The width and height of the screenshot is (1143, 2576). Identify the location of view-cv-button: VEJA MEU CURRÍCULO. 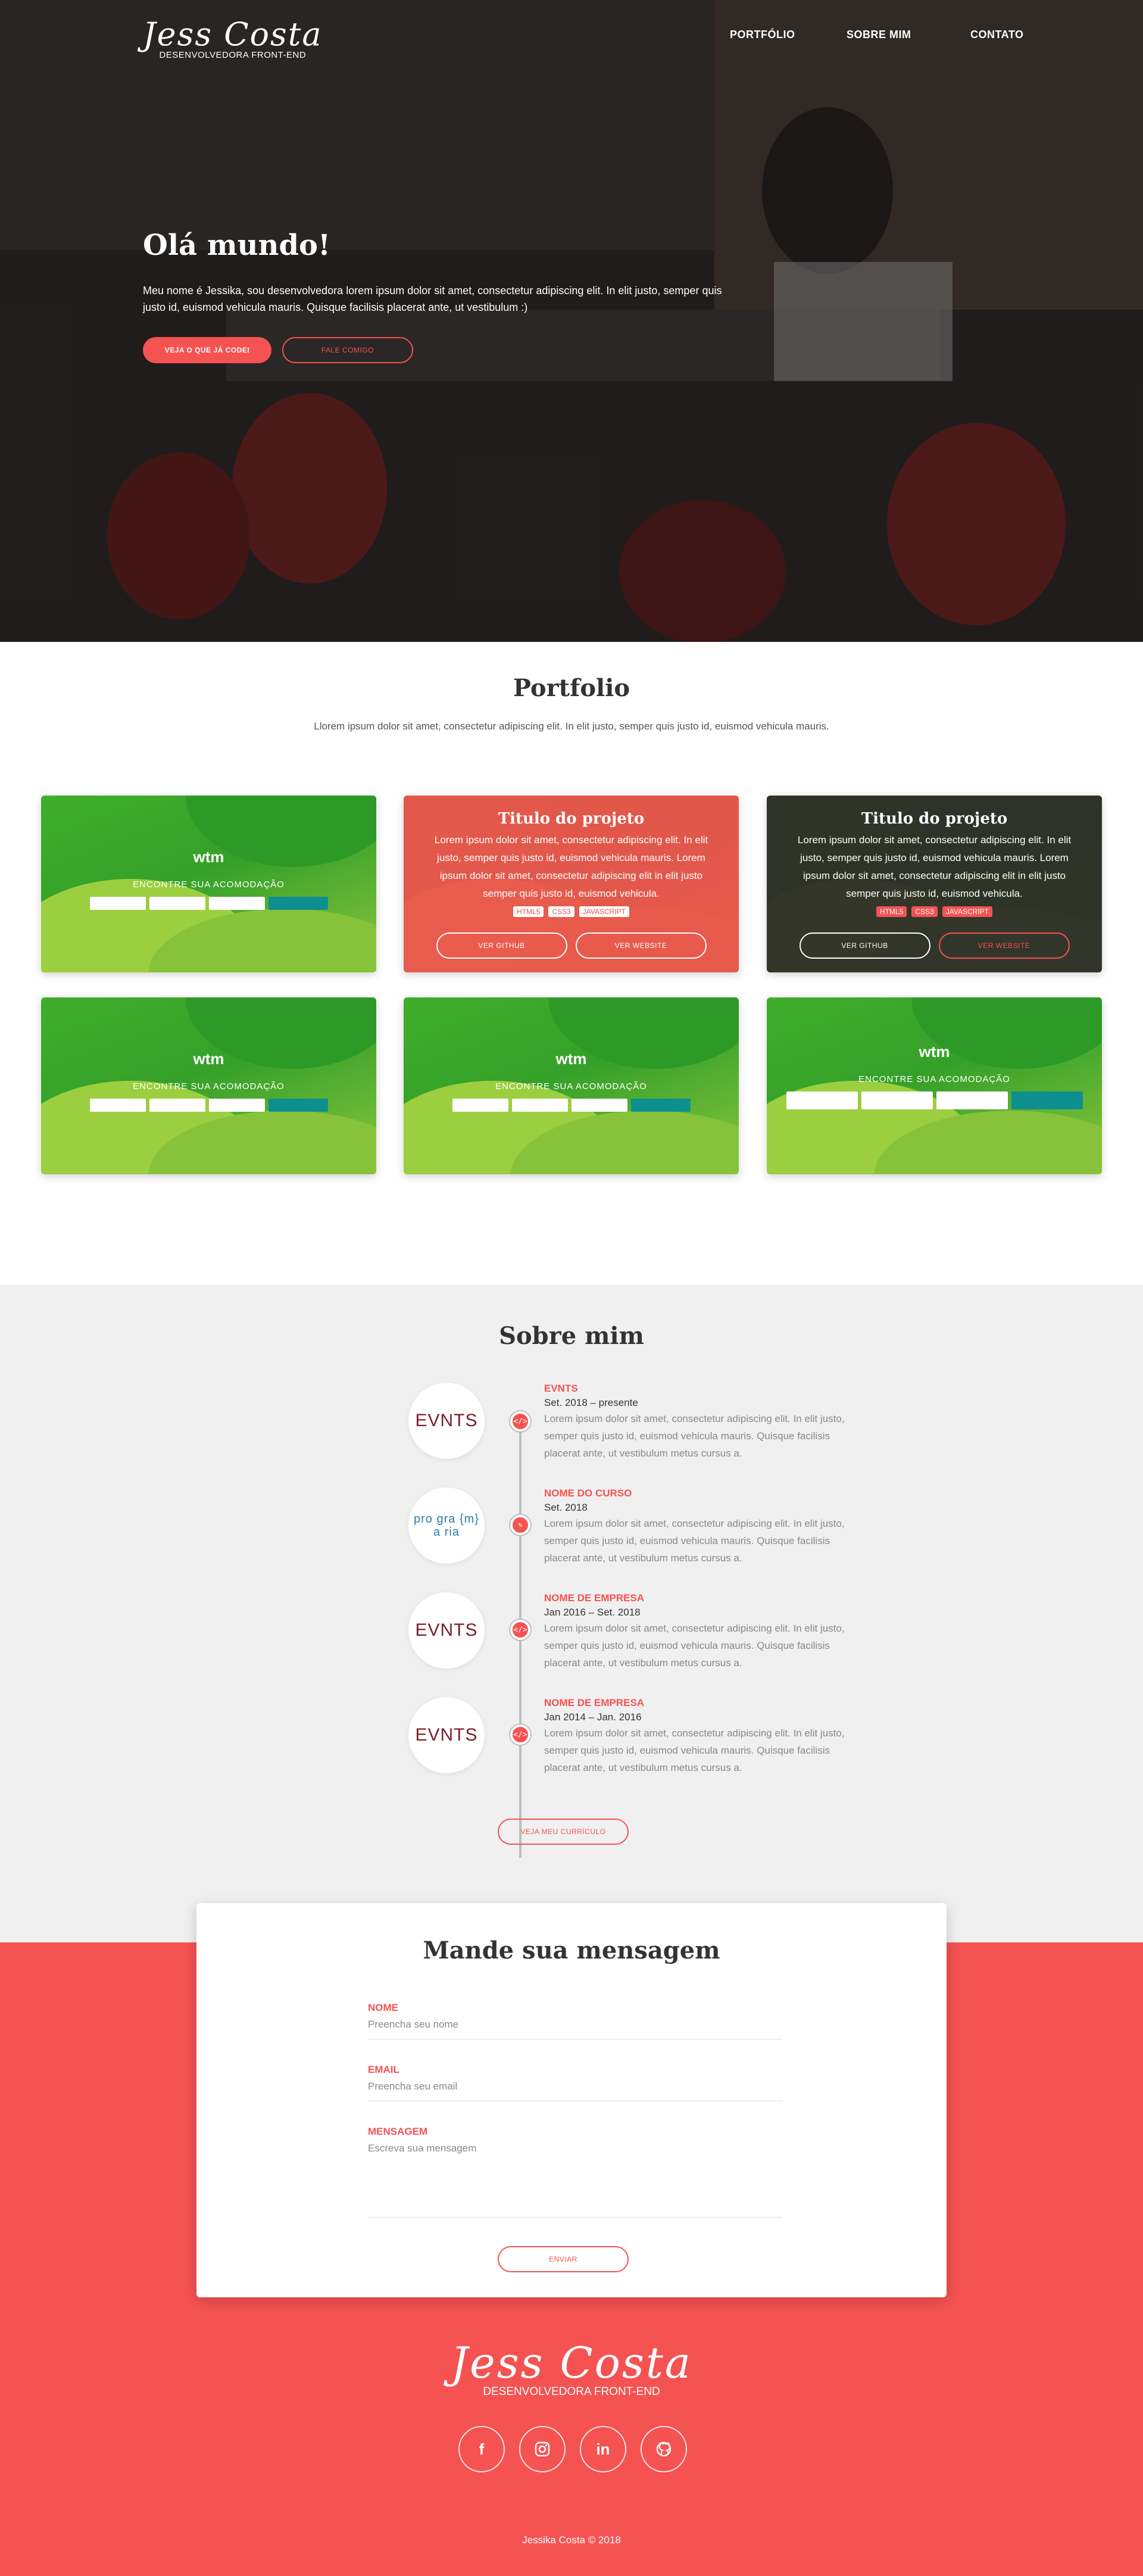
(563, 1832).